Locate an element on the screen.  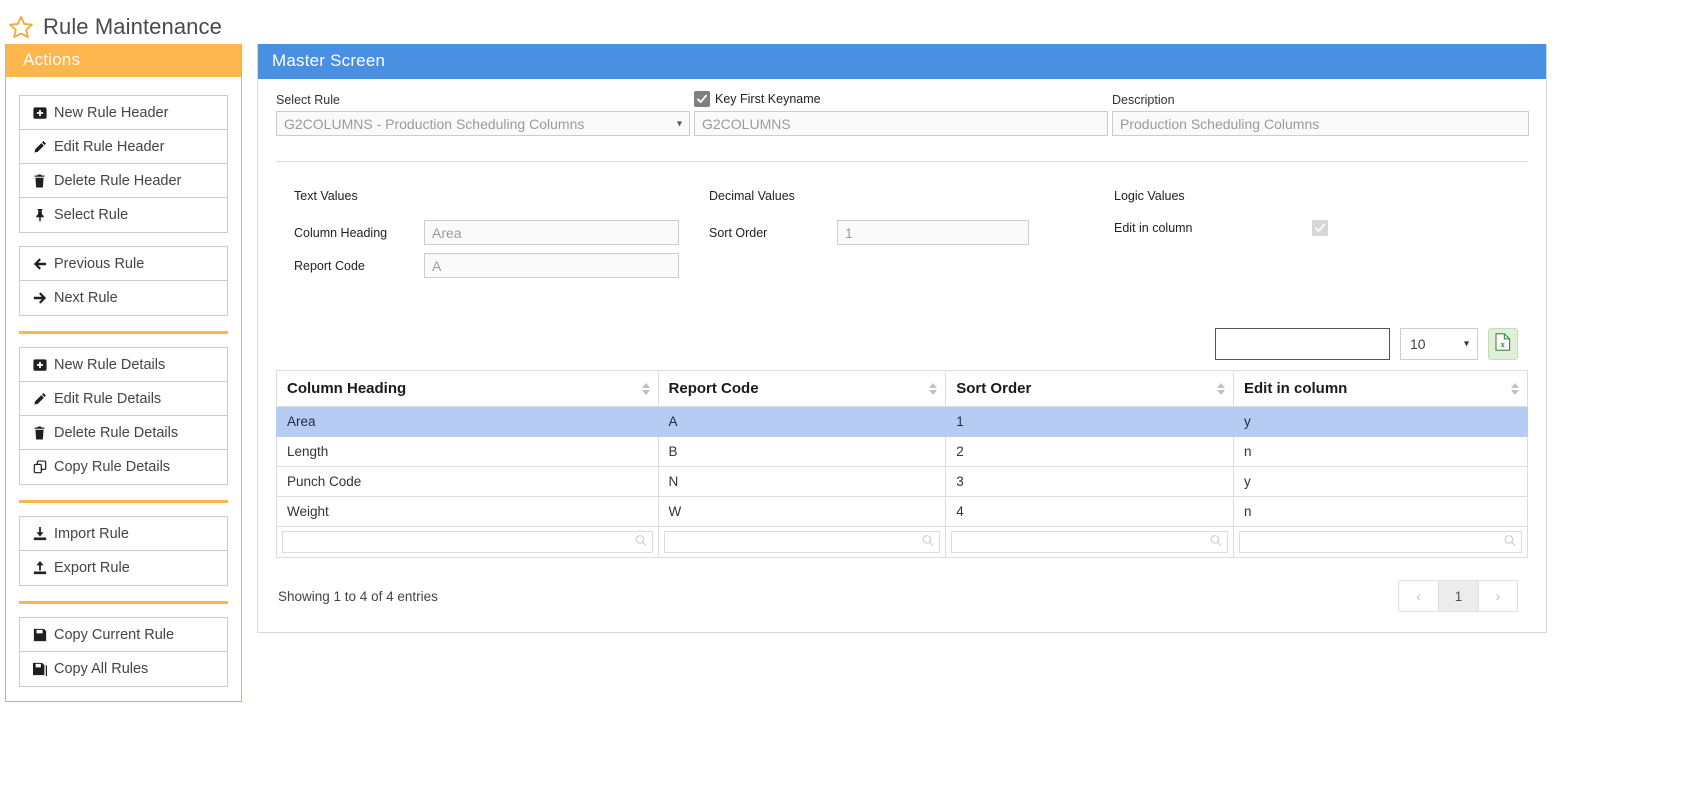
select-rule-button: Select Rule is located at coordinates (123, 215).